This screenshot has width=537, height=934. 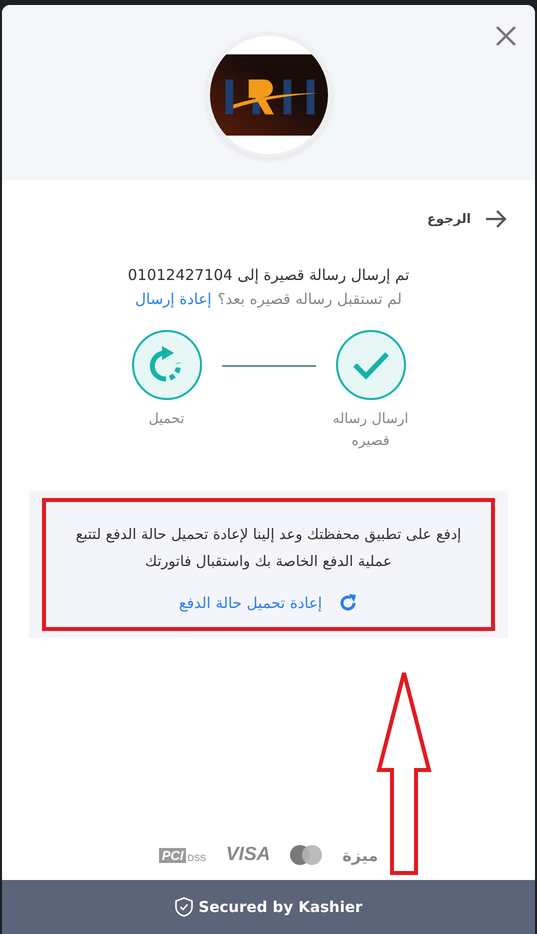 I want to click on not-received-text: لم تستقبل رساله قصيره بعد؟, so click(x=310, y=299).